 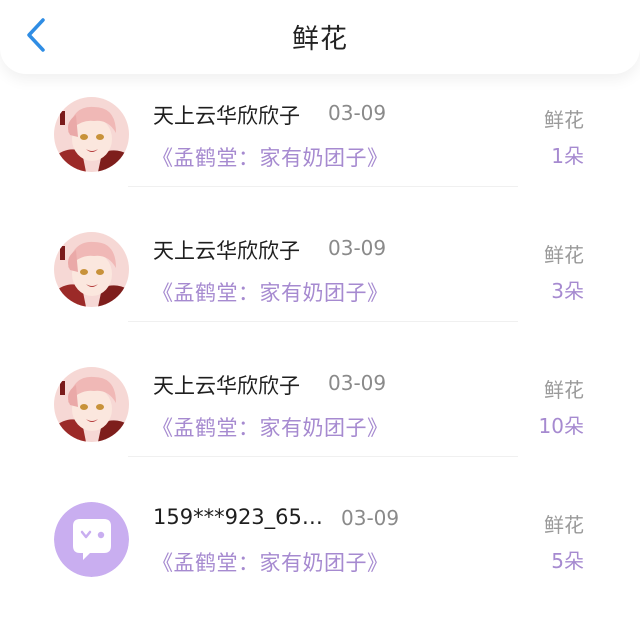 What do you see at coordinates (567, 561) in the screenshot?
I see `gift-count: 5朵` at bounding box center [567, 561].